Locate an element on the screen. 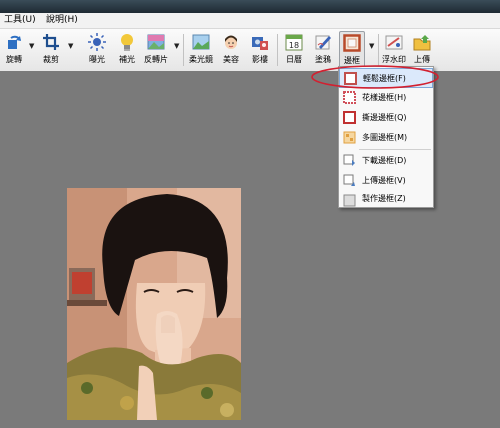 Image resolution: width=500 pixels, height=428 pixels. menu-item-label: 多圖邊框(M) is located at coordinates (385, 137).